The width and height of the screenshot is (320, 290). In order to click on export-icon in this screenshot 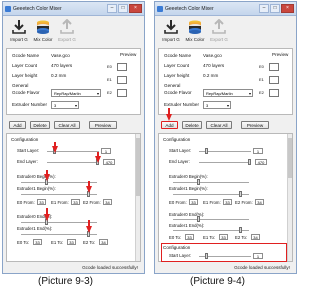, I will do `click(67, 27)`.